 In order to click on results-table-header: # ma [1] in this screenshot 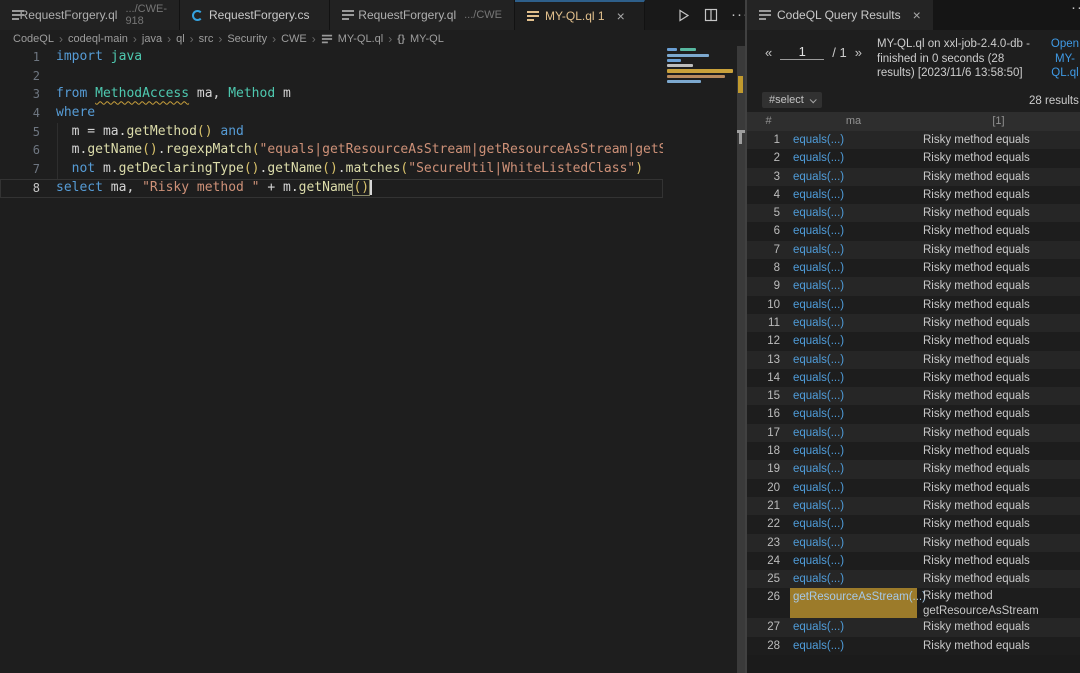, I will do `click(913, 121)`.